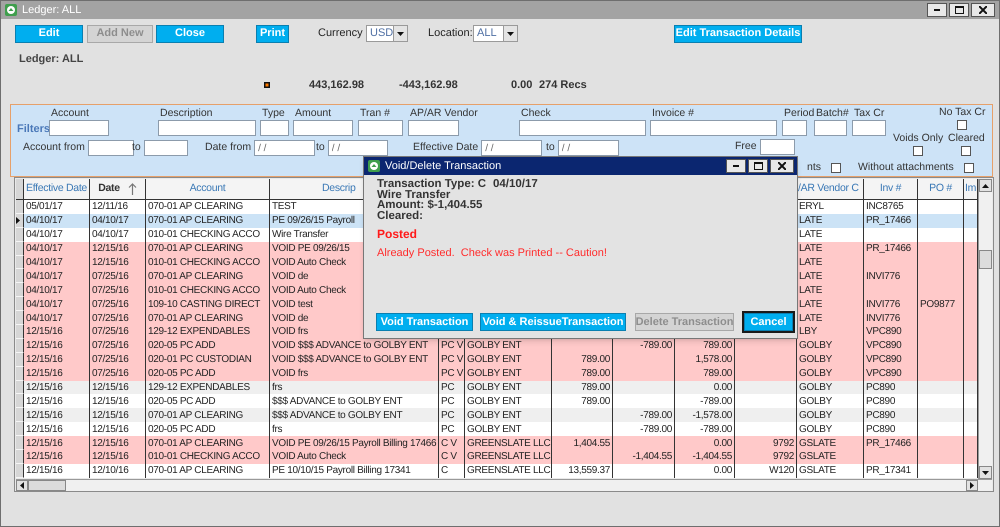 The image size is (1000, 527). I want to click on transaction-date: 04/10/17, so click(515, 184).